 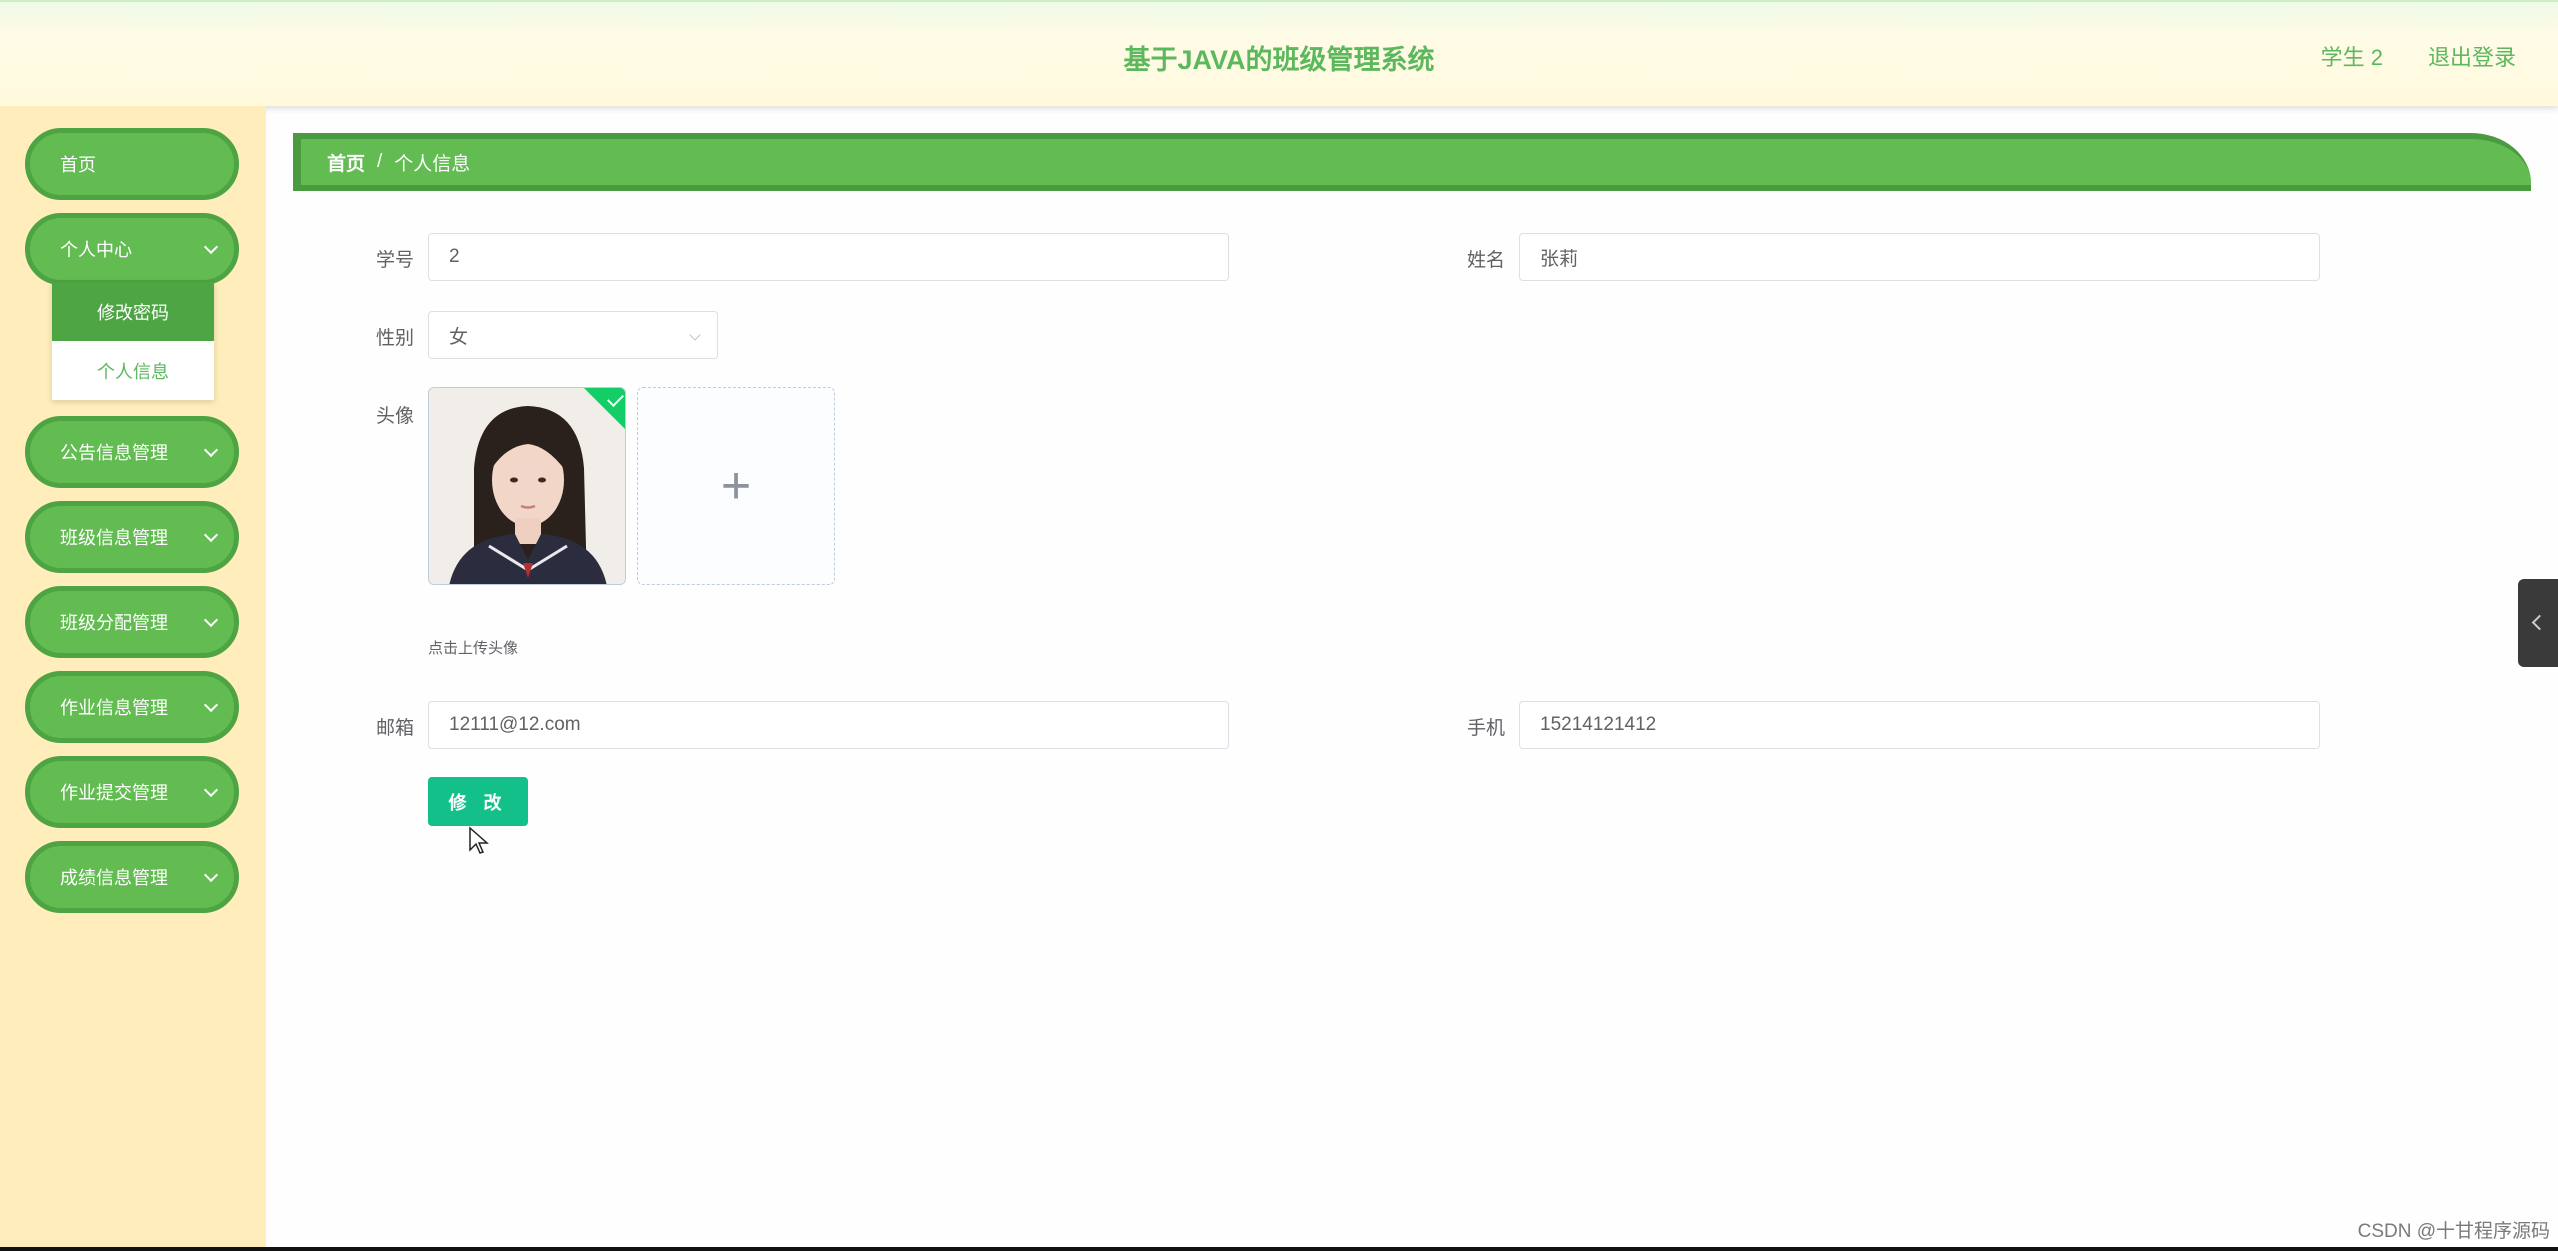 What do you see at coordinates (828, 725) in the screenshot?
I see `email-field: 12111@12.com` at bounding box center [828, 725].